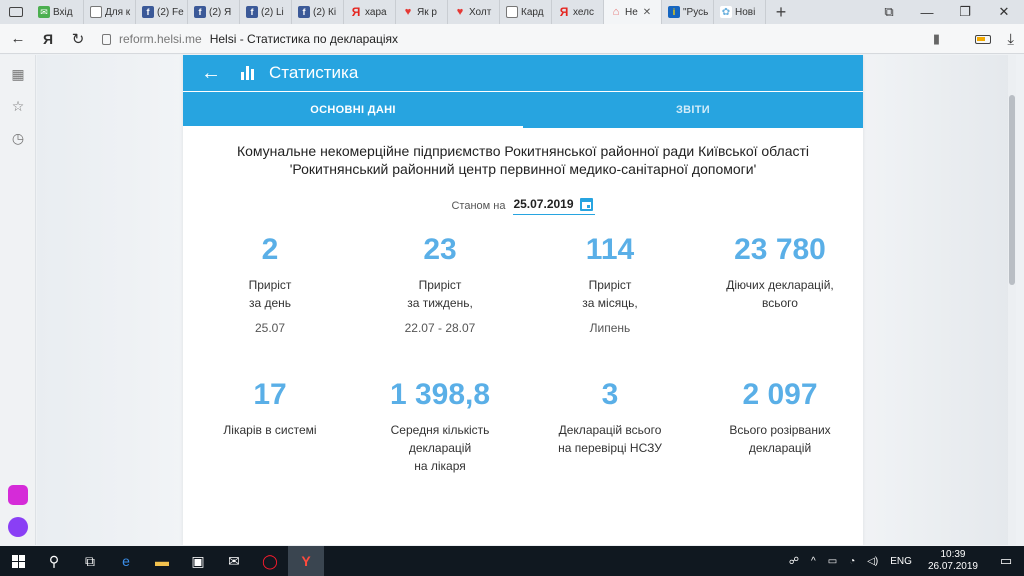  What do you see at coordinates (272, 12) in the screenshot?
I see `browser-tab-label: (2) Li` at bounding box center [272, 12].